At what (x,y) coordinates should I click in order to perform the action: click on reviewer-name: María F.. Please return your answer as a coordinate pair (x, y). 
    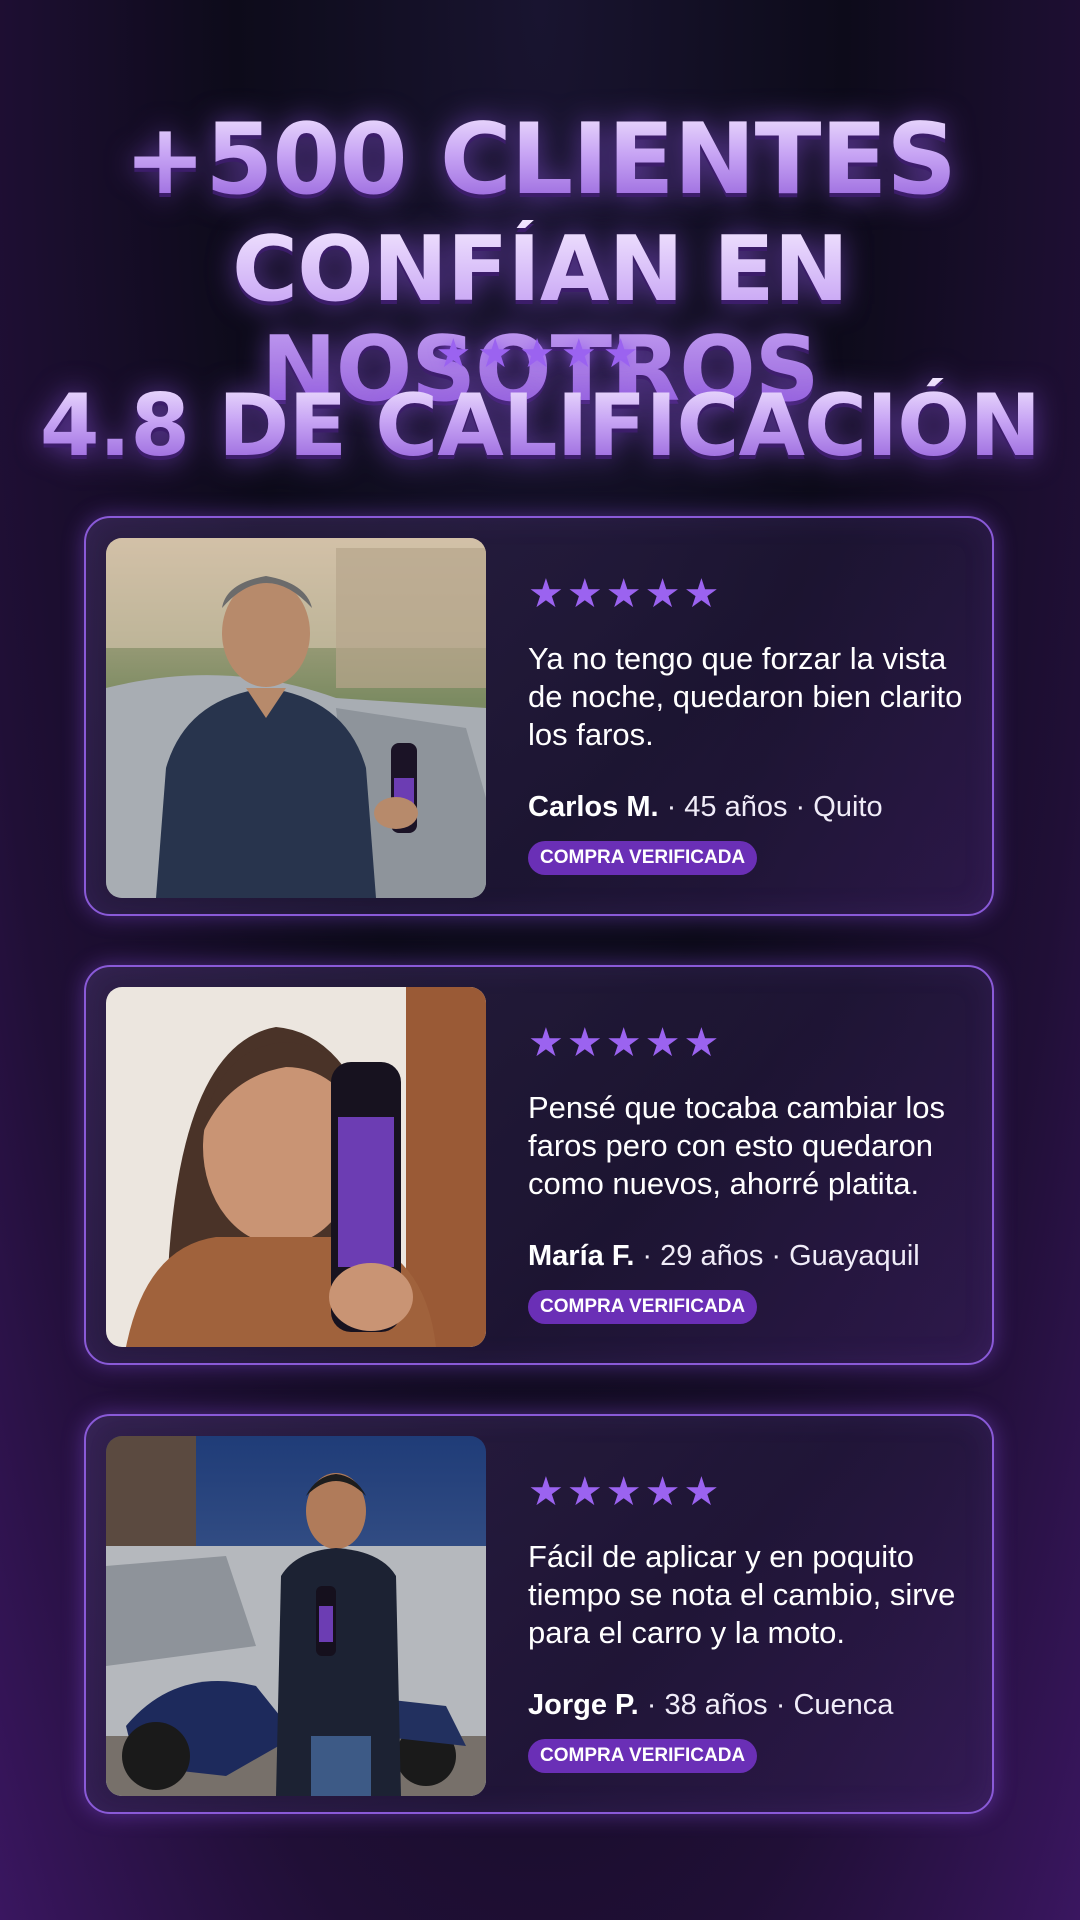
    Looking at the image, I should click on (581, 1256).